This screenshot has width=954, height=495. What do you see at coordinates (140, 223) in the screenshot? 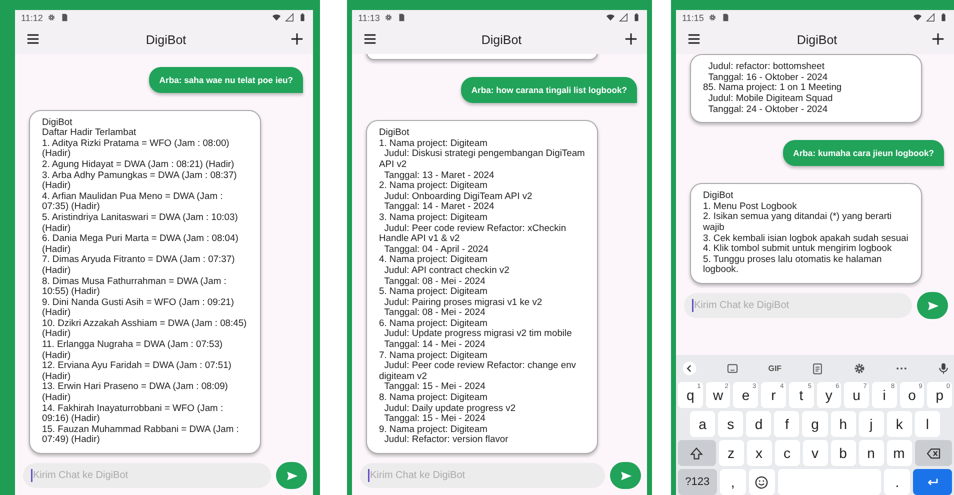
I see `message-line: 5. Aristindriya Lanitaswari = DWA (Jam : 10:03) (Hadir)` at bounding box center [140, 223].